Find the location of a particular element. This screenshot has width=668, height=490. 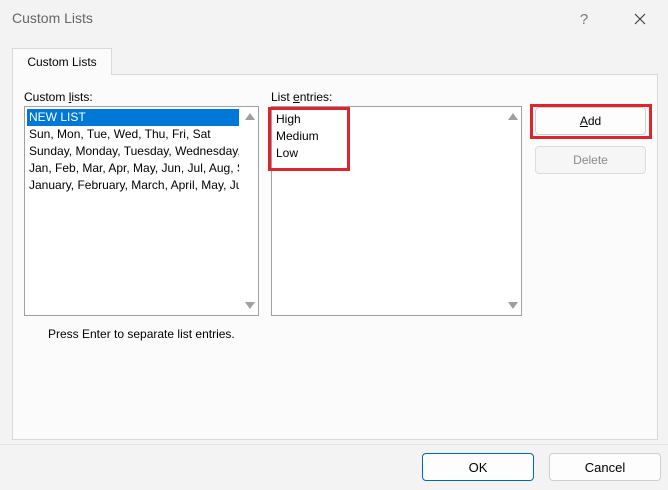

close-icon is located at coordinates (640, 19).